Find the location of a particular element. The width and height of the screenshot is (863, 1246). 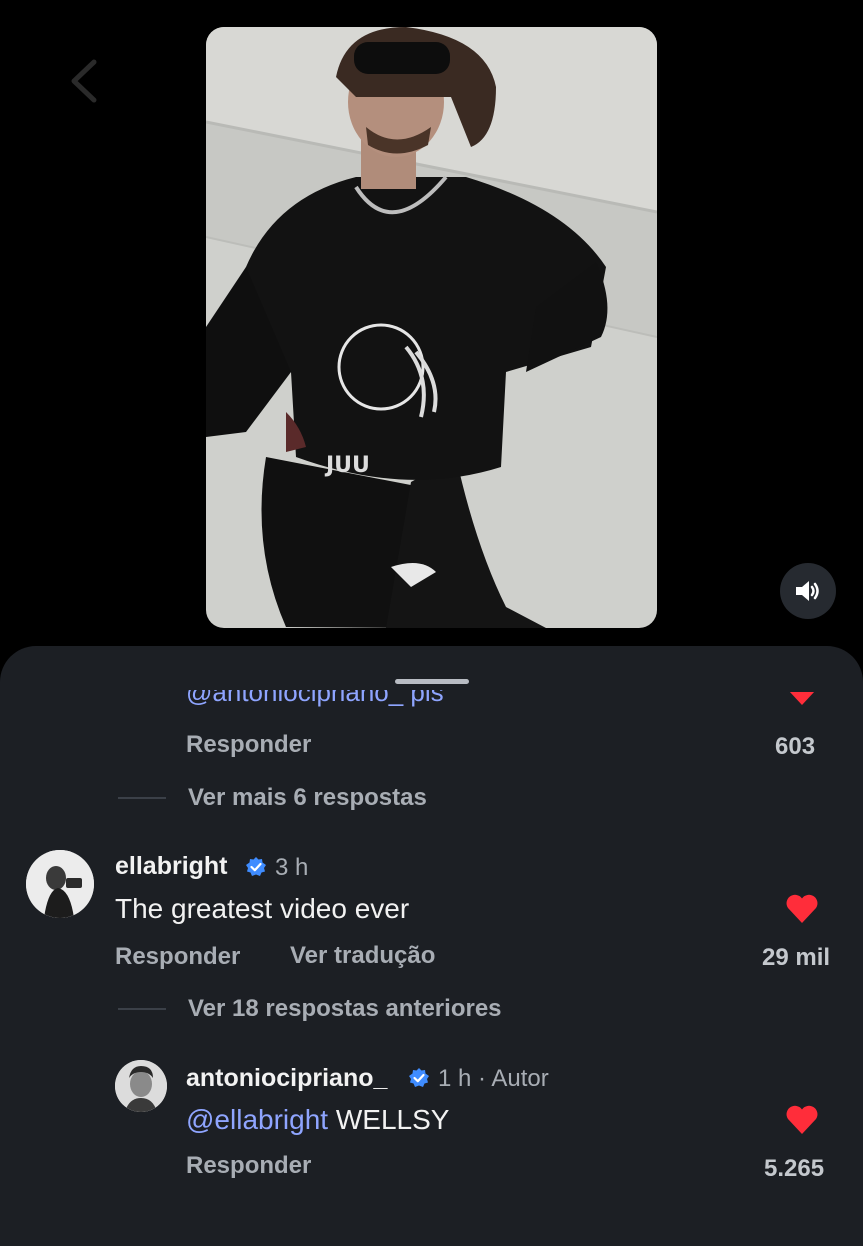

sound-toggle-button is located at coordinates (808, 591).